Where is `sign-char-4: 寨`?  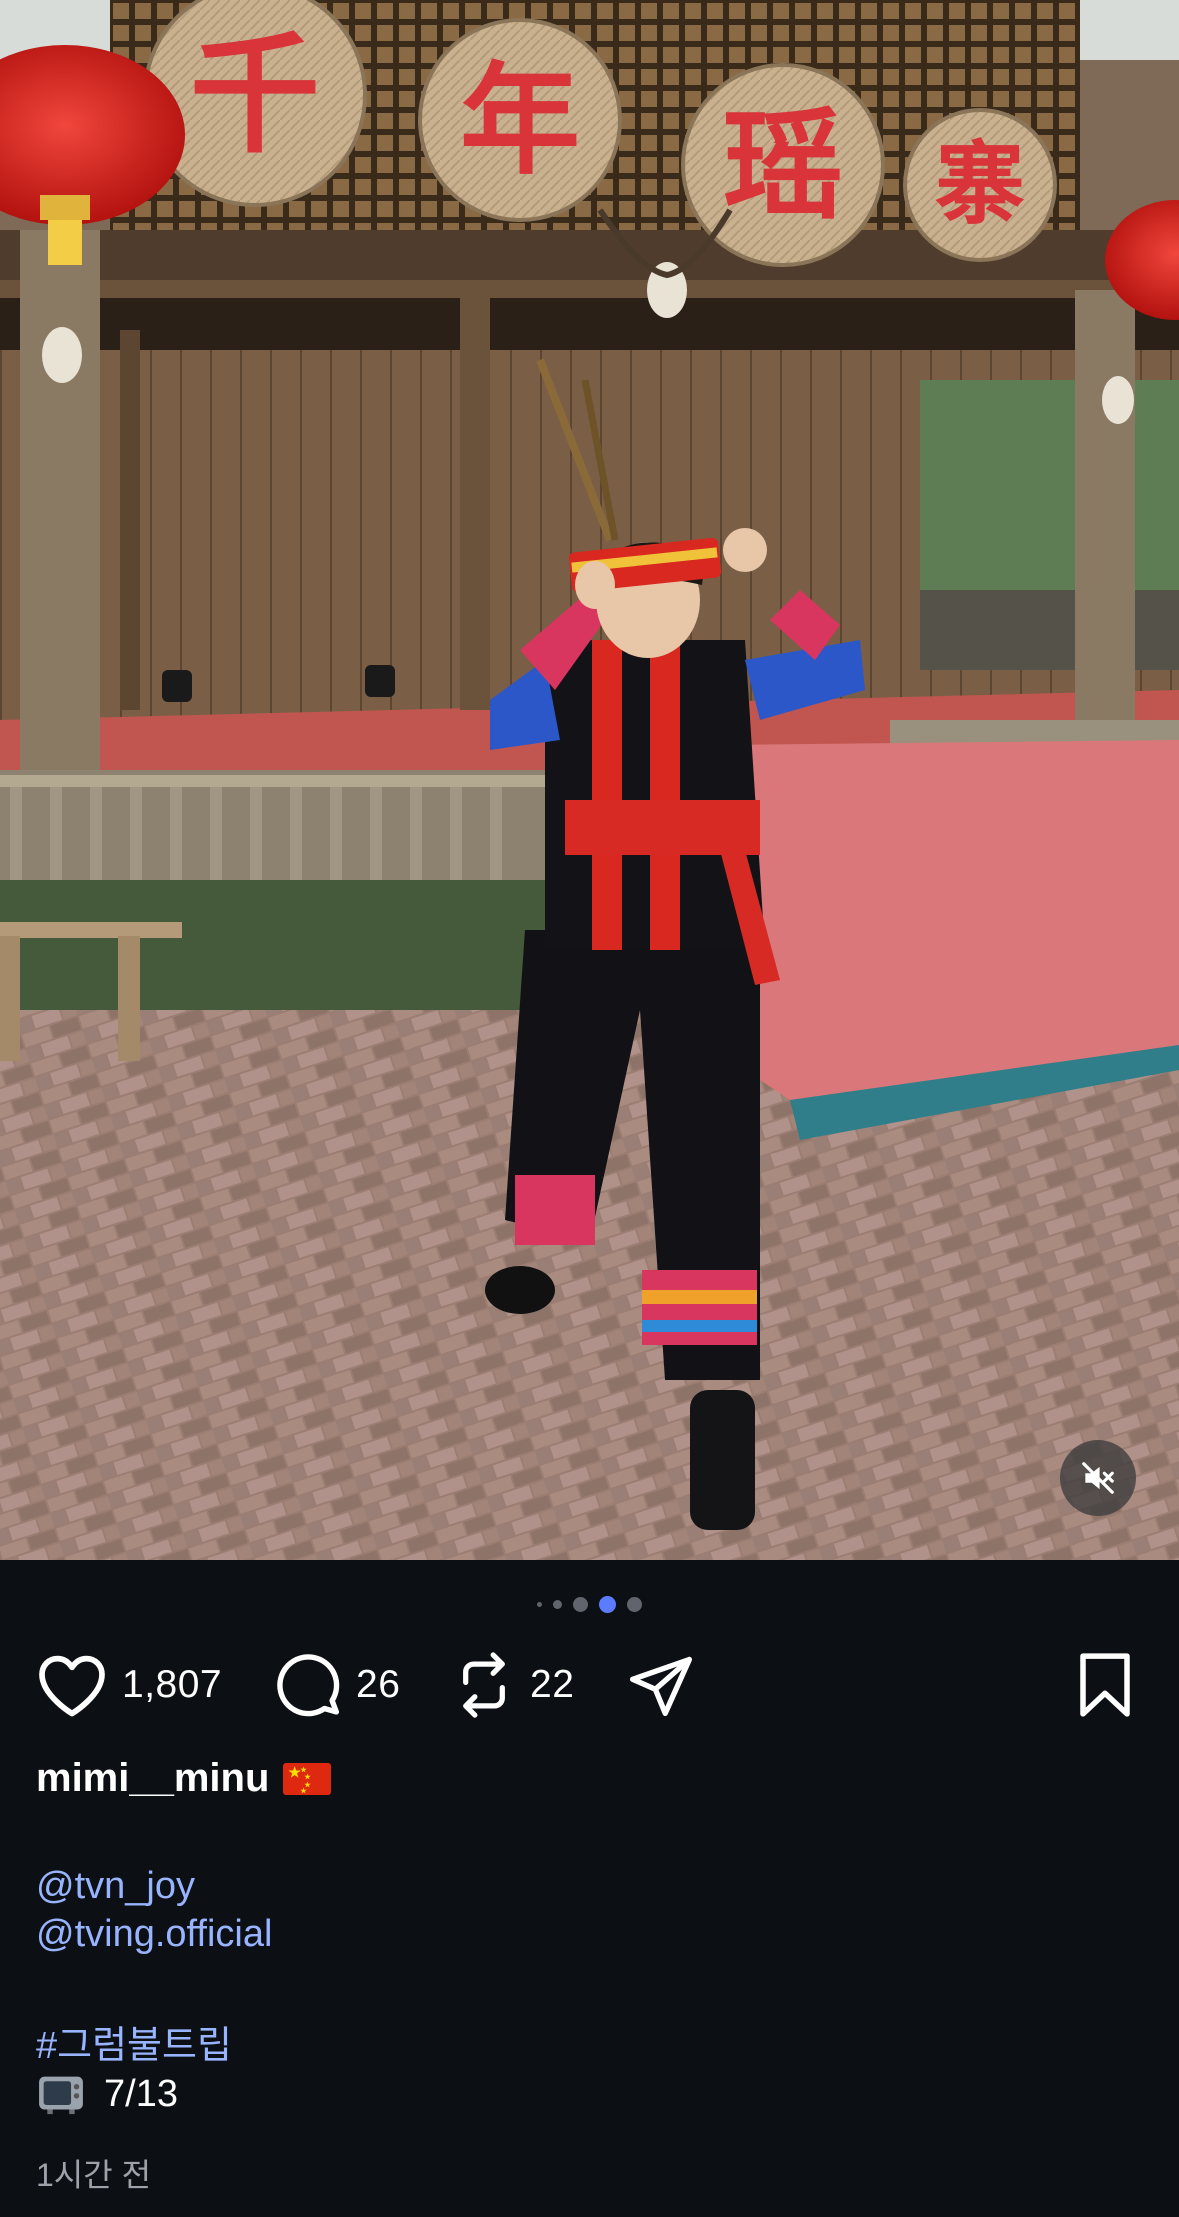 sign-char-4: 寨 is located at coordinates (980, 184).